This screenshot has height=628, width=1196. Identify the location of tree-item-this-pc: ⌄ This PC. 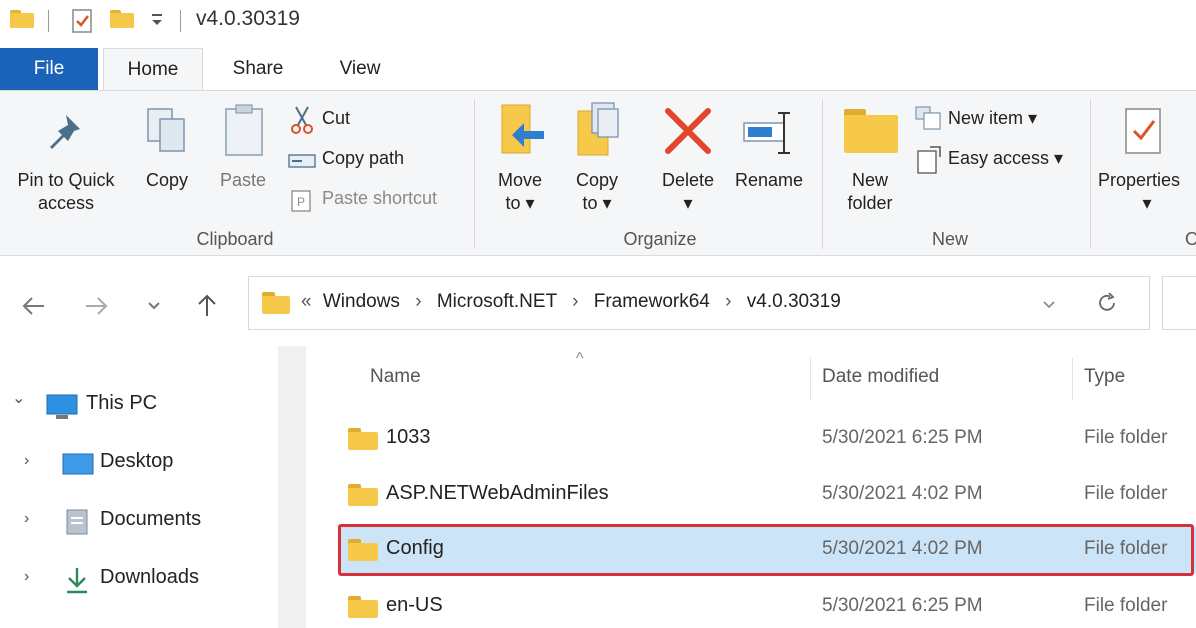
(135, 406).